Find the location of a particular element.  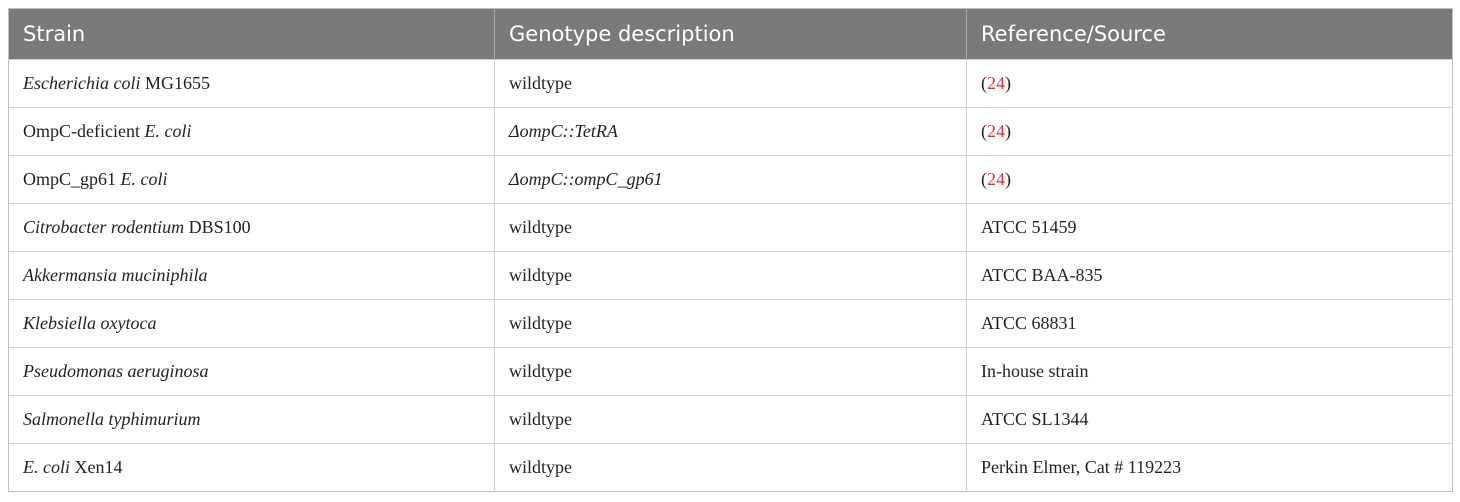

source-text: Perkin Elmer, Cat # 119223 is located at coordinates (1081, 467).